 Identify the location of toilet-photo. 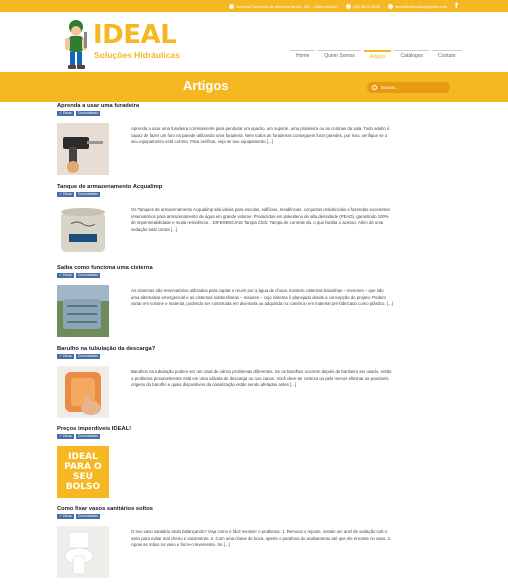
(83, 552).